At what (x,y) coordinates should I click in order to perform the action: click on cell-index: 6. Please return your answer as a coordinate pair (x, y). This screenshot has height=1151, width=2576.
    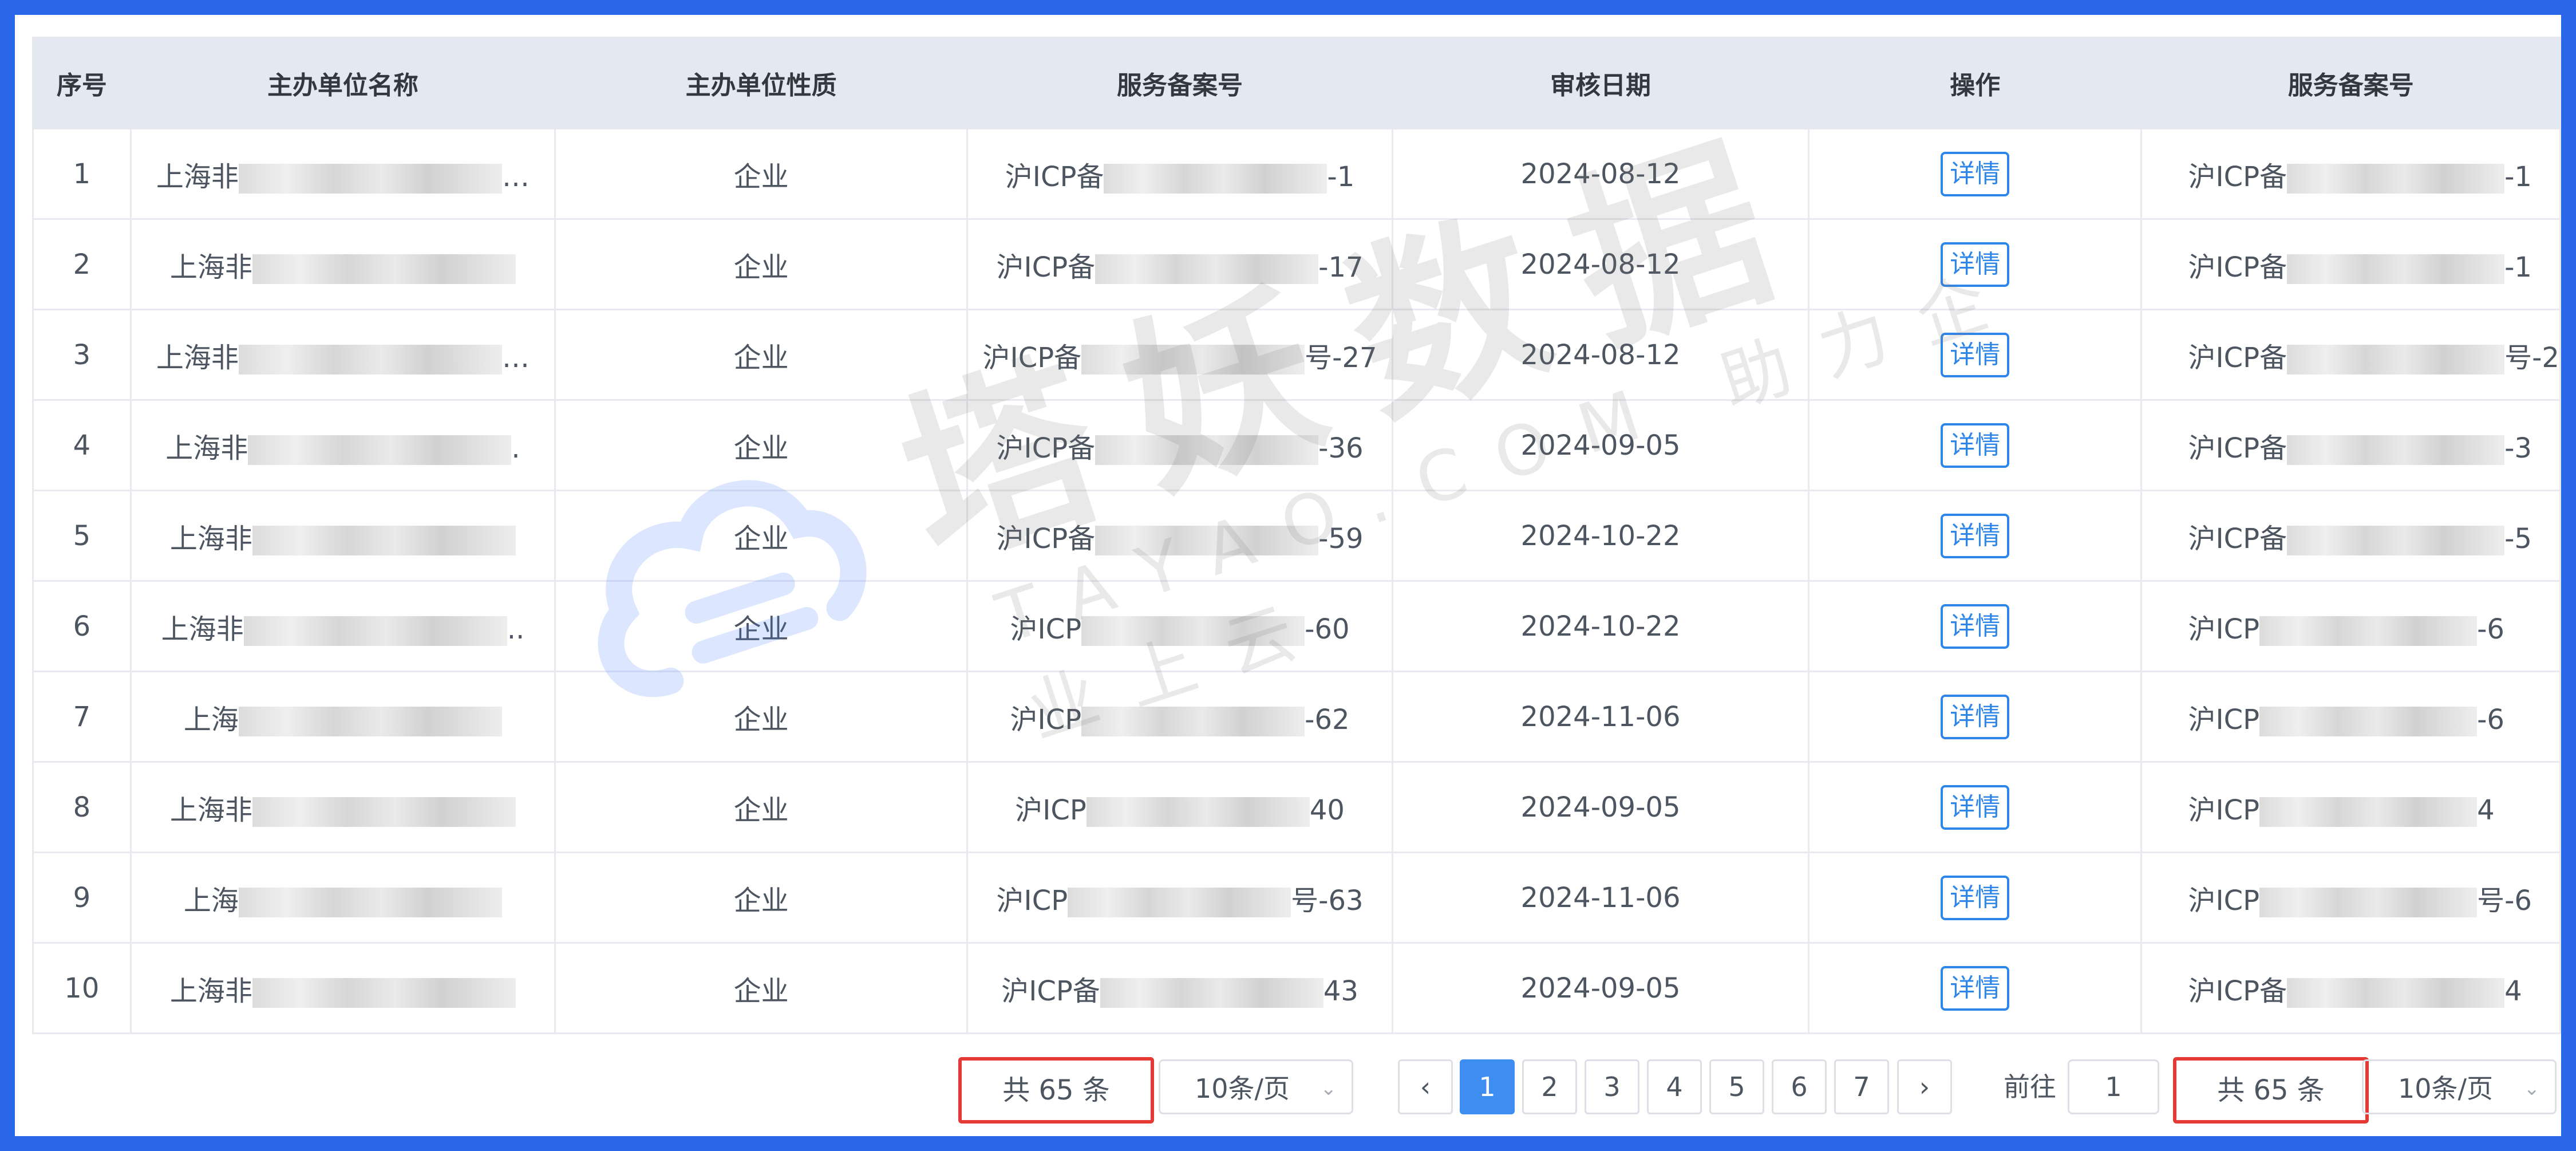
    Looking at the image, I should click on (82, 626).